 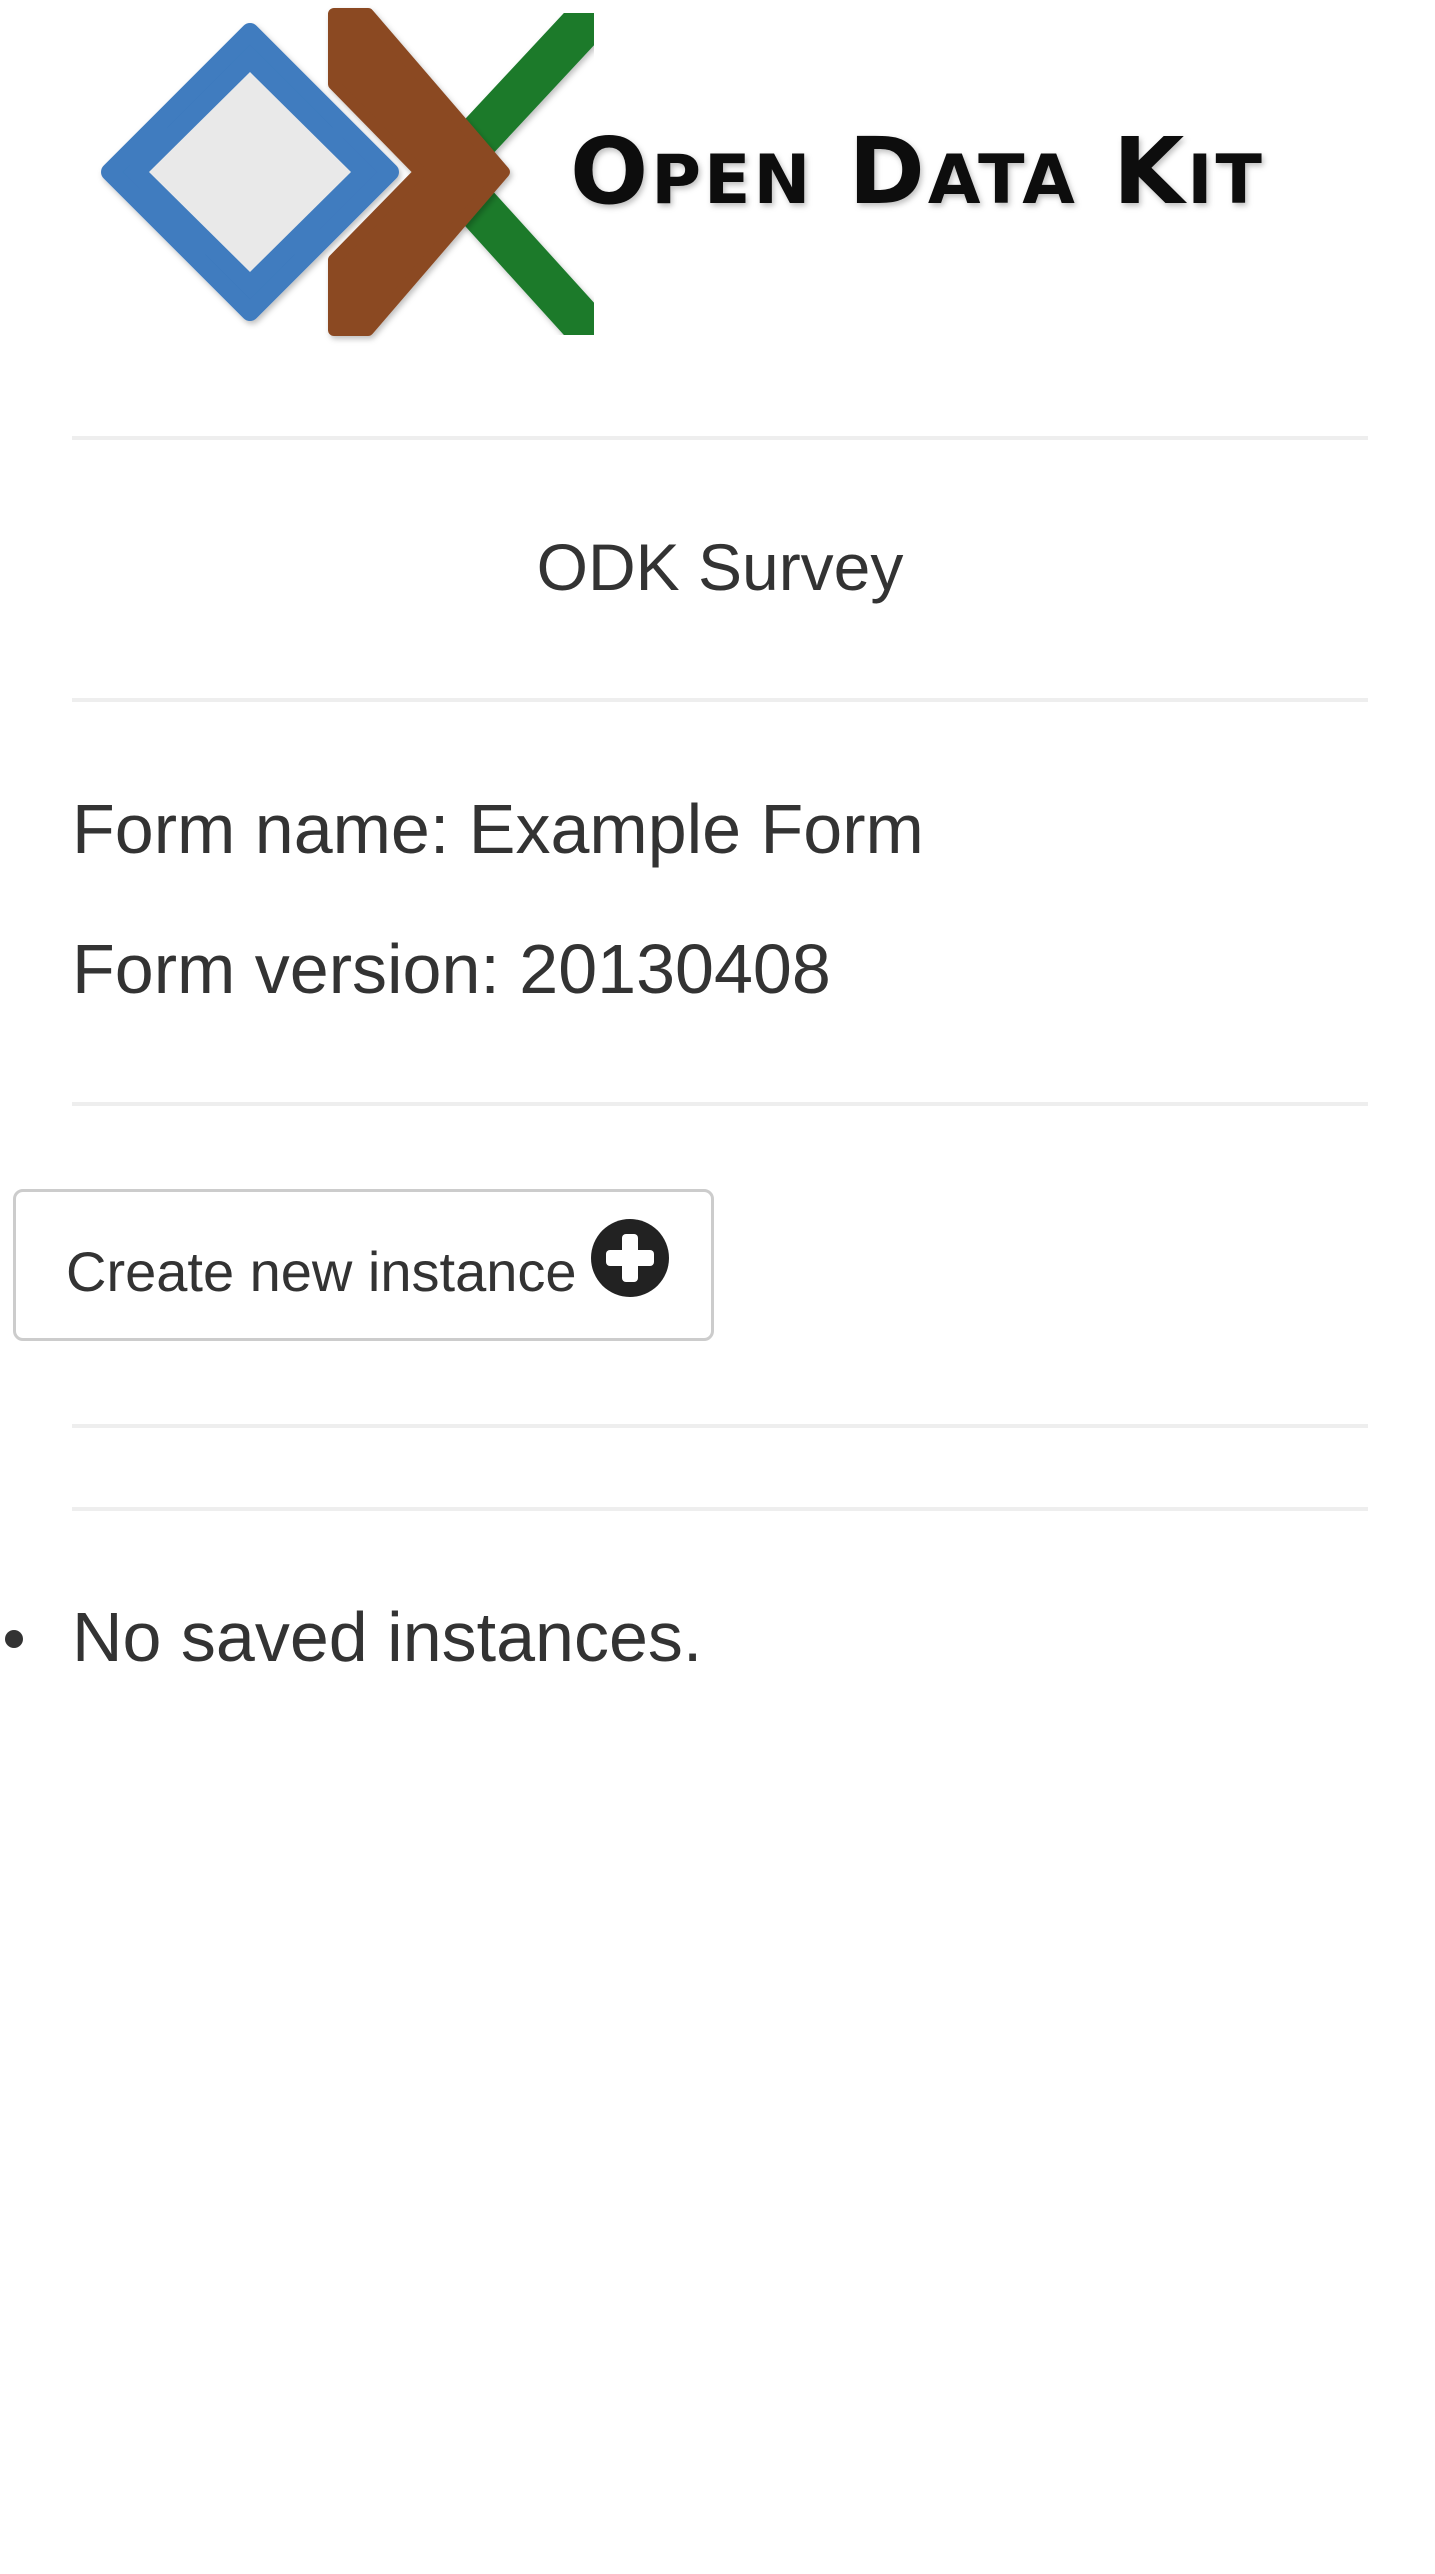 I want to click on list-item: No saved instances., so click(x=351, y=1637).